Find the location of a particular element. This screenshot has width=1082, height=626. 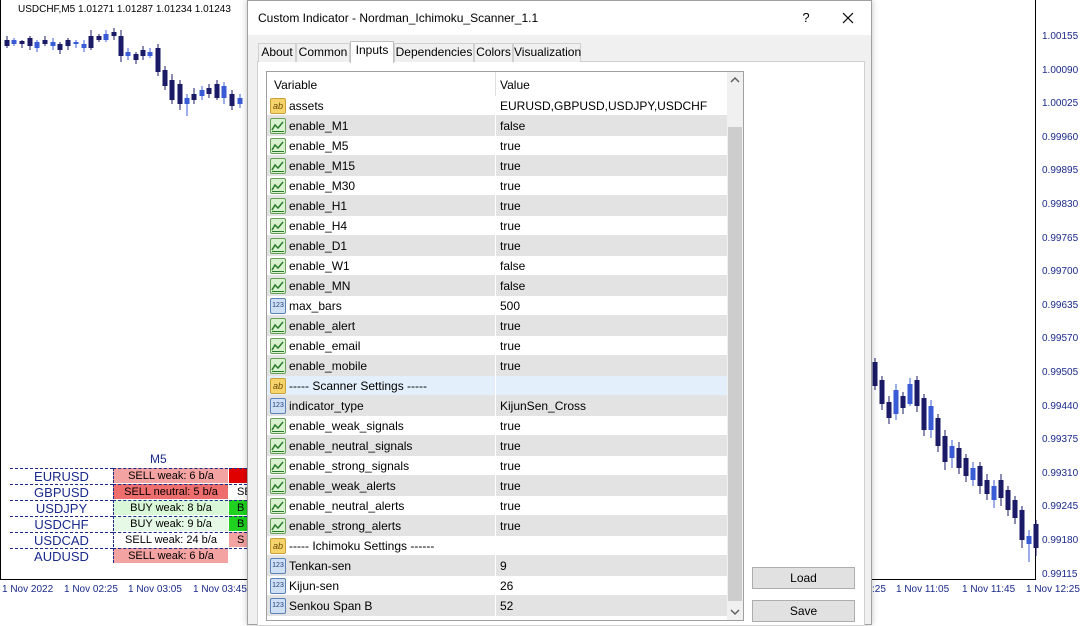

tab-colors: Colors is located at coordinates (493, 52).